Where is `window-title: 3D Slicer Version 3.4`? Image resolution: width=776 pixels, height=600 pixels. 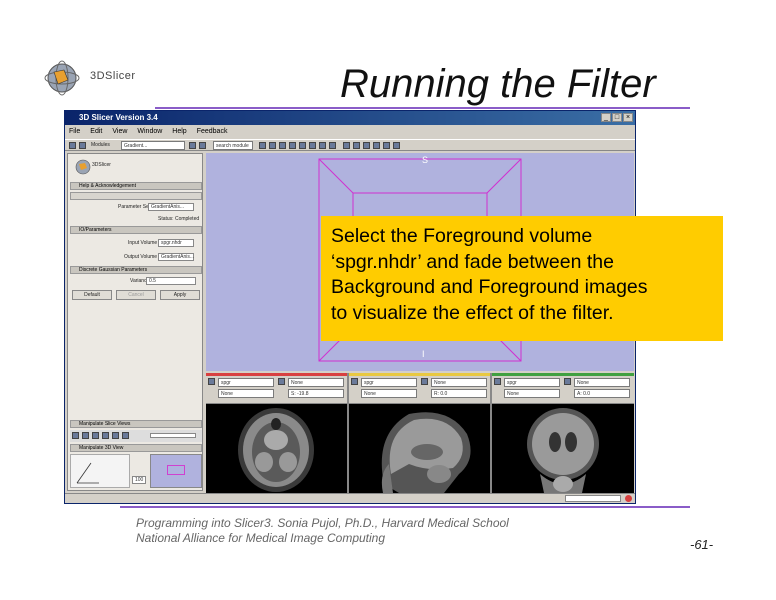 window-title: 3D Slicer Version 3.4 is located at coordinates (118, 117).